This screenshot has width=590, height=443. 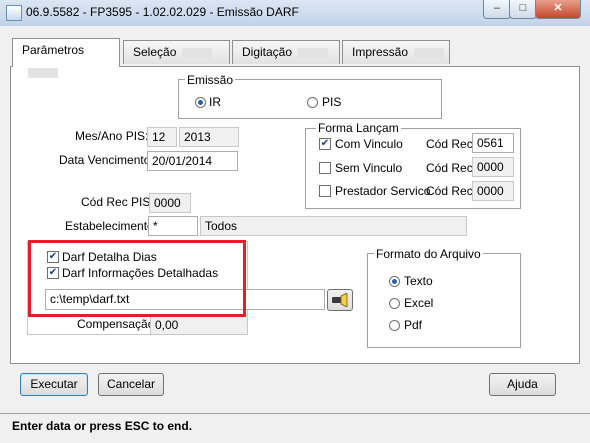 What do you see at coordinates (358, 128) in the screenshot?
I see `forma-lancam-legend: Forma Lançam` at bounding box center [358, 128].